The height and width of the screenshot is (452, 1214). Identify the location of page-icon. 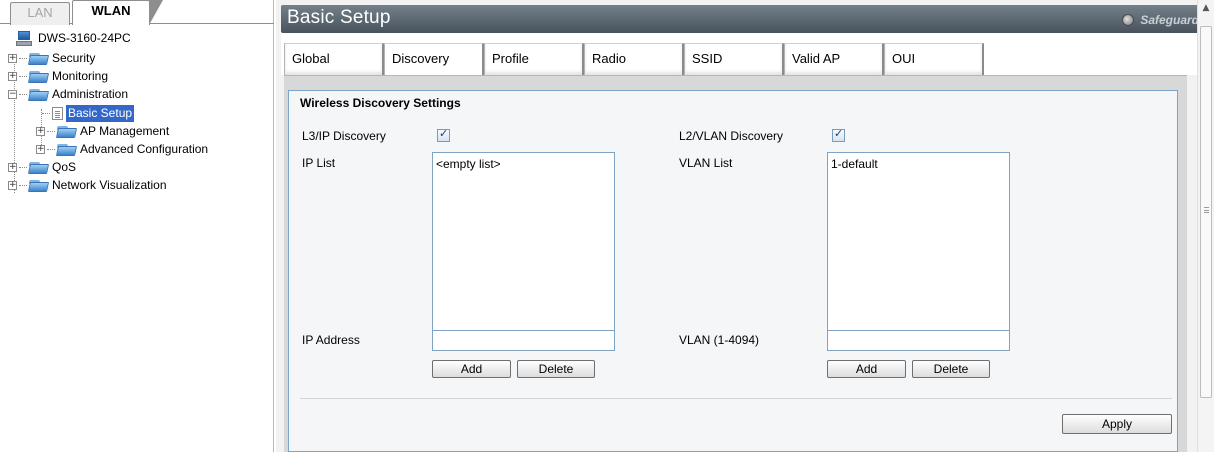
(57, 113).